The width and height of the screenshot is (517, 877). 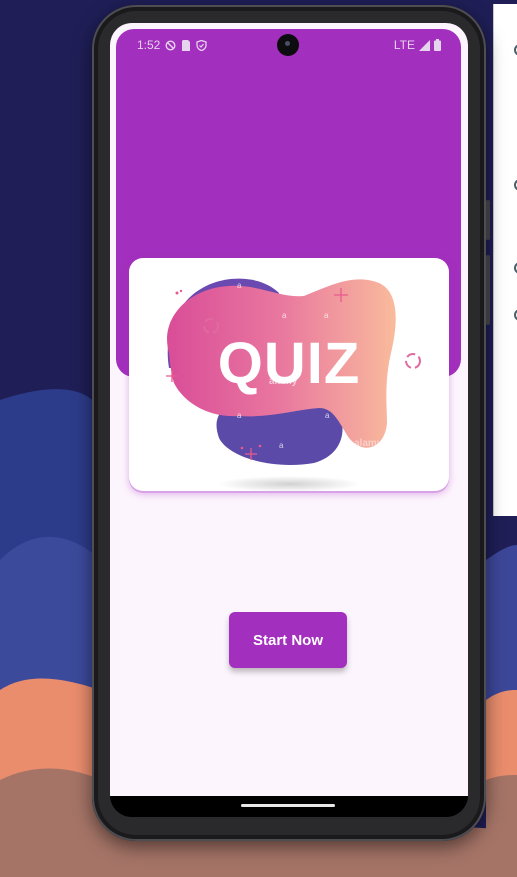 I want to click on status-time: 1:52, so click(x=149, y=45).